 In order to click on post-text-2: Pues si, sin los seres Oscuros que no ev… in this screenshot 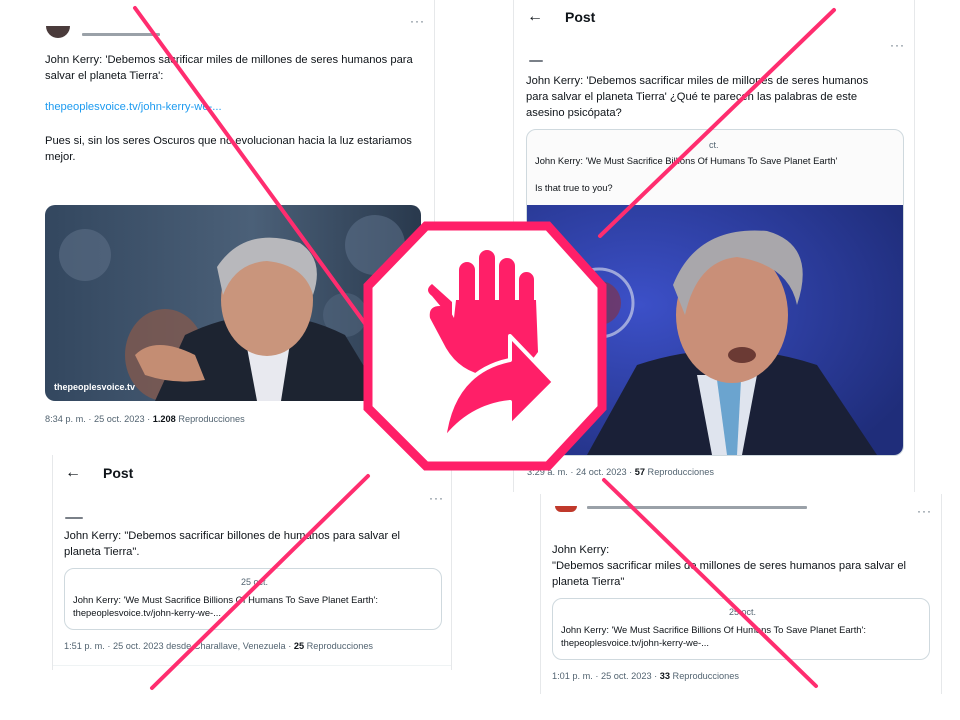, I will do `click(228, 149)`.